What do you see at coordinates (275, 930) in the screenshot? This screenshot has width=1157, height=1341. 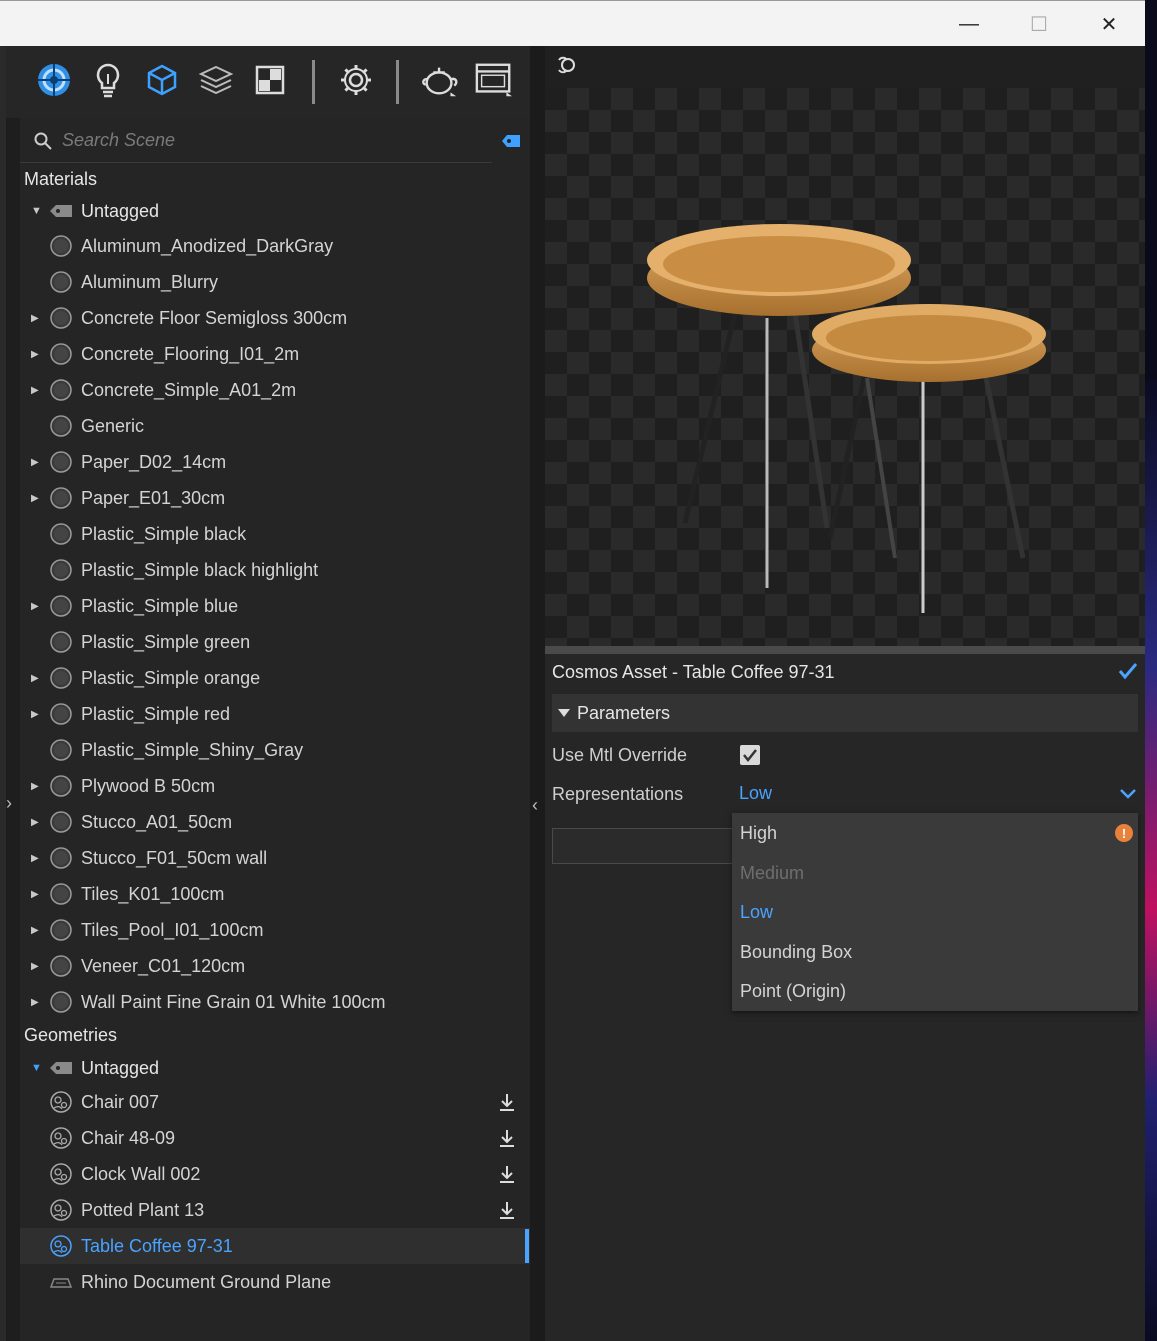 I see `material-item: ▶ Tiles_Pool_I01_100cm` at bounding box center [275, 930].